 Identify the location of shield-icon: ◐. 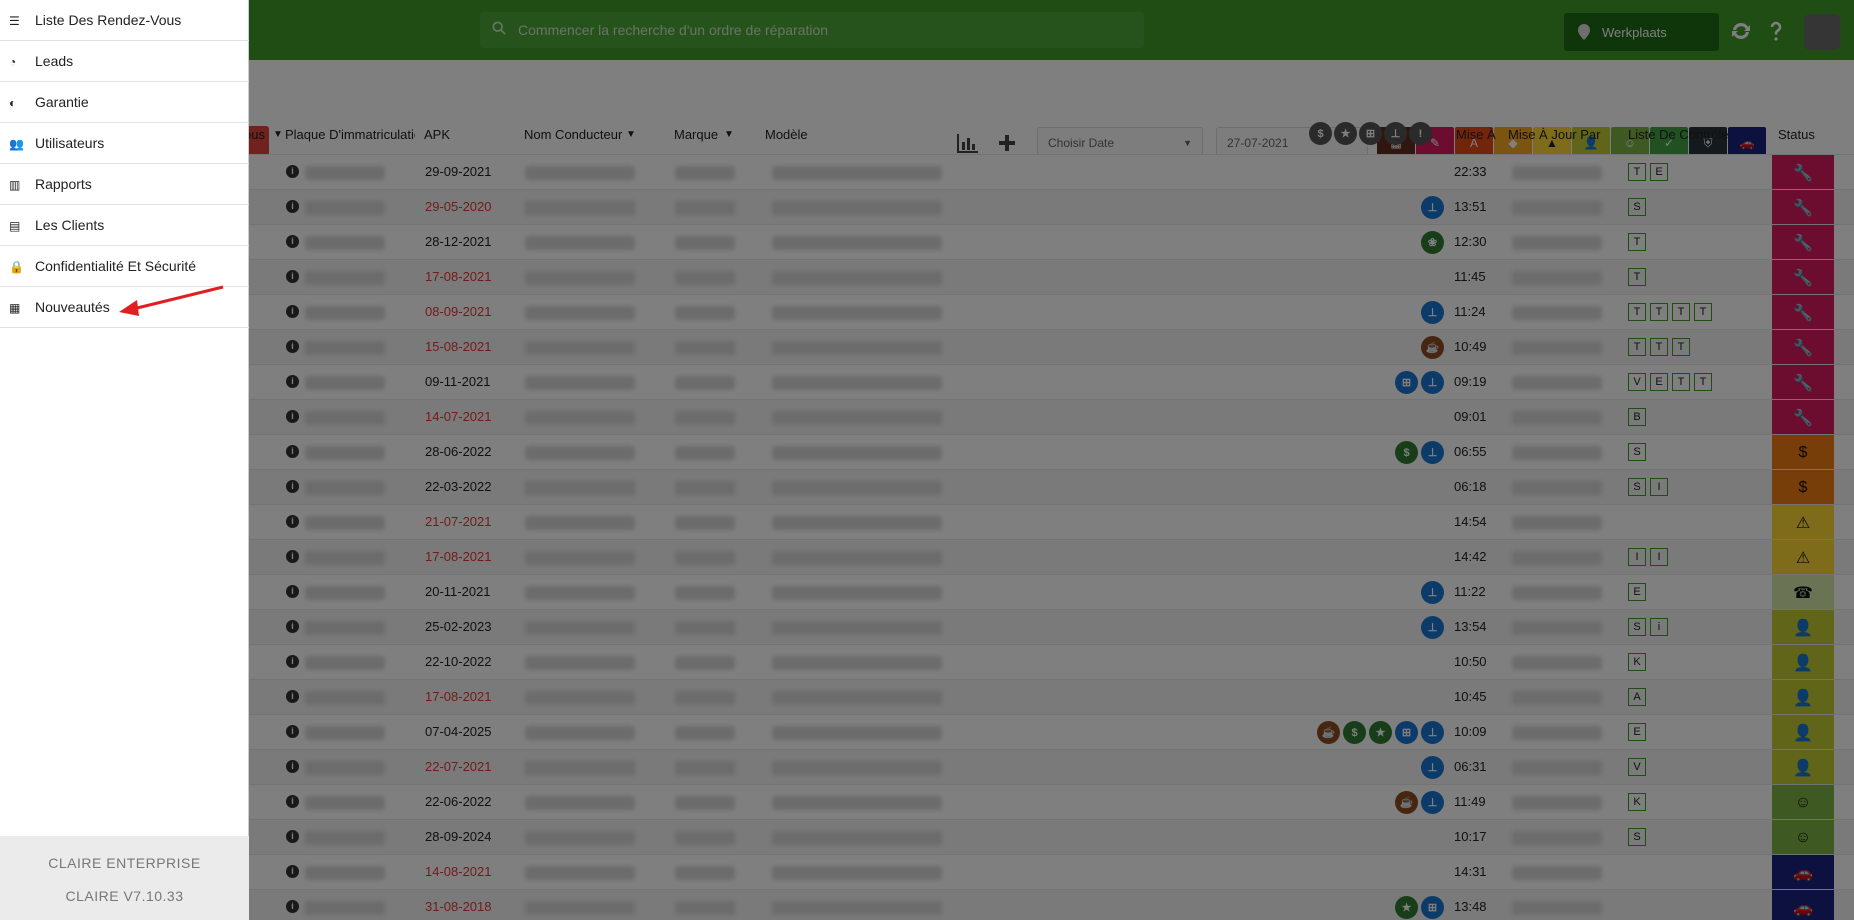
(13, 103).